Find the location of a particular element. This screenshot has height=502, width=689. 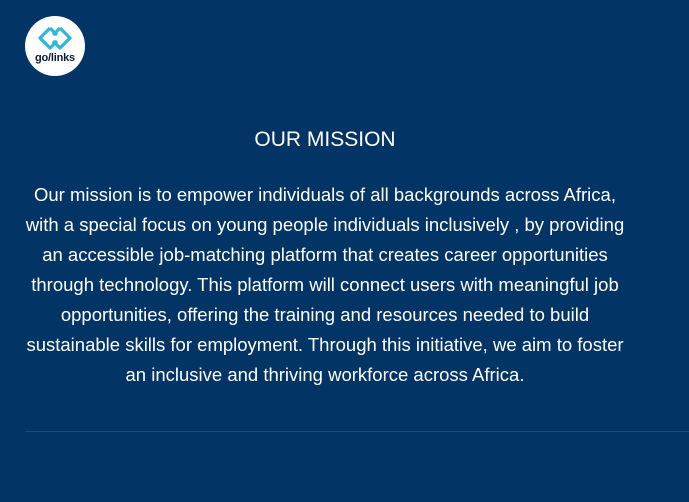

golinks-logo: go/links is located at coordinates (55, 46).